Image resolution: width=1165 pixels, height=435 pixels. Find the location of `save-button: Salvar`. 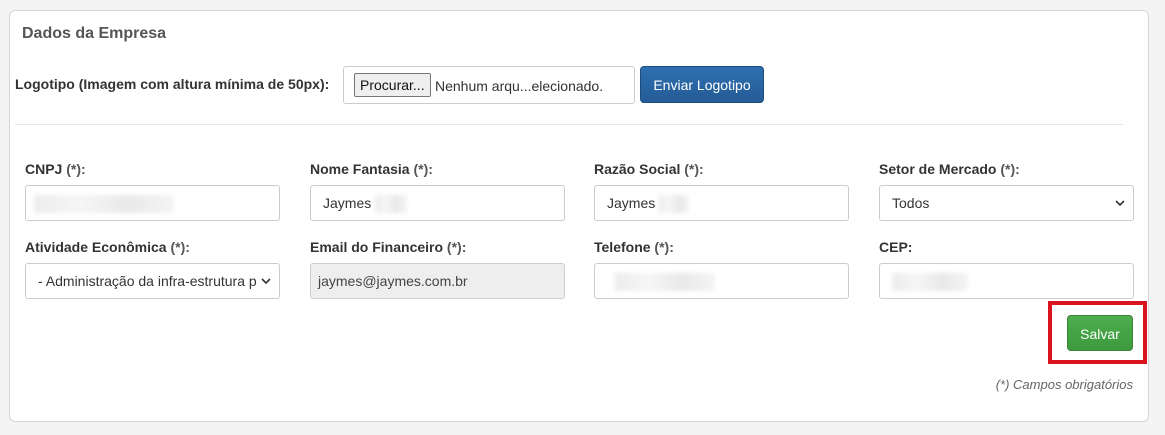

save-button: Salvar is located at coordinates (1100, 333).